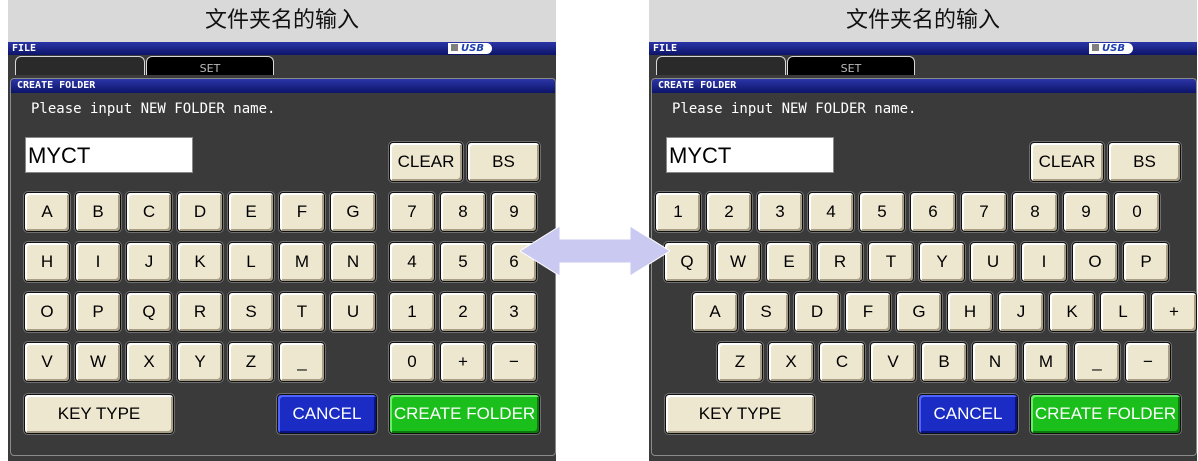 The image size is (1198, 461). I want to click on file-title-bar: FILE USB, so click(923, 48).